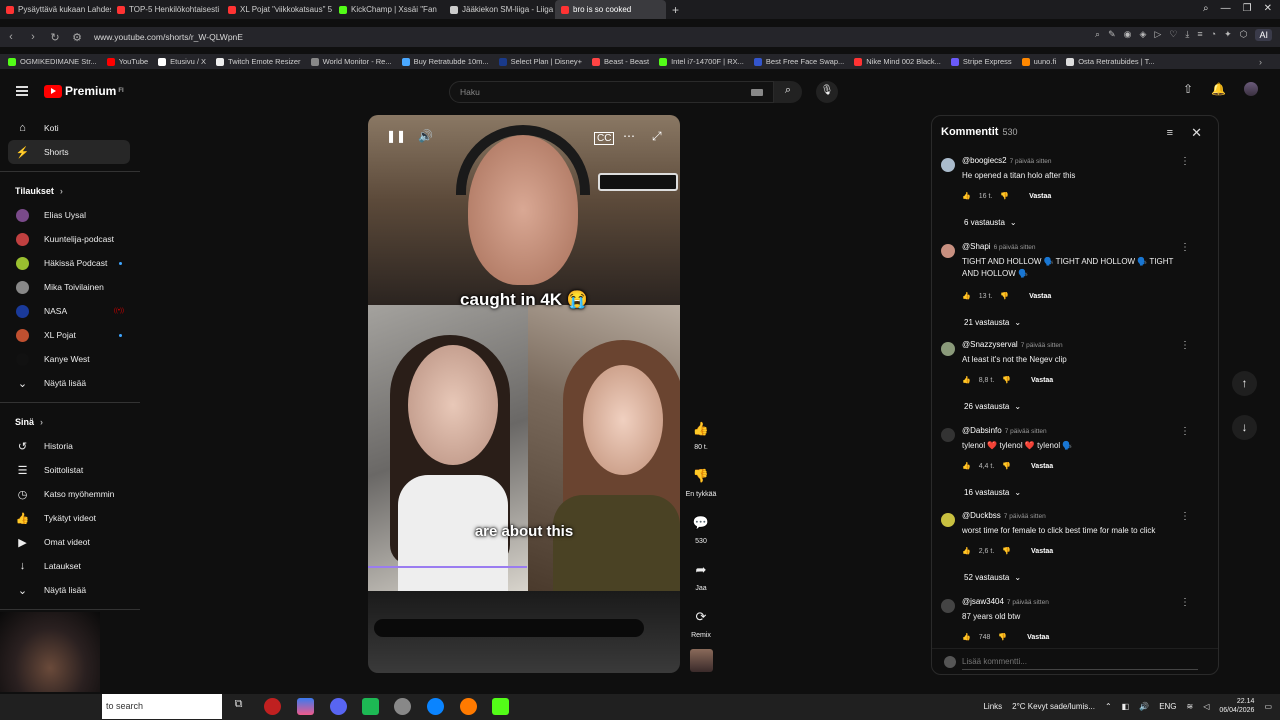  What do you see at coordinates (1080, 662) in the screenshot?
I see `add-comment-input` at bounding box center [1080, 662].